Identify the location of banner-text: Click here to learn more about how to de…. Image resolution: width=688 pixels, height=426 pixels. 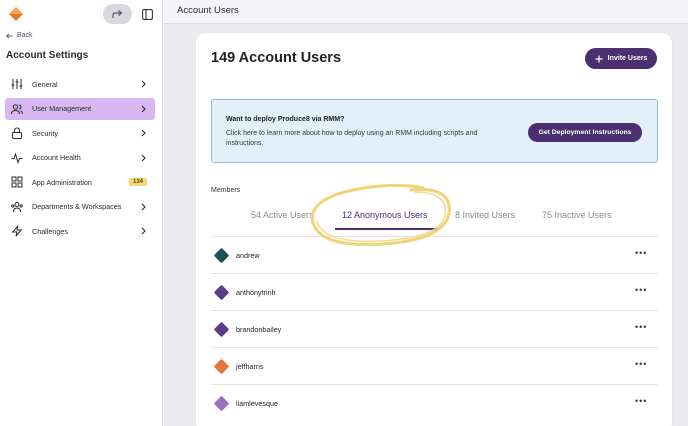
(352, 138).